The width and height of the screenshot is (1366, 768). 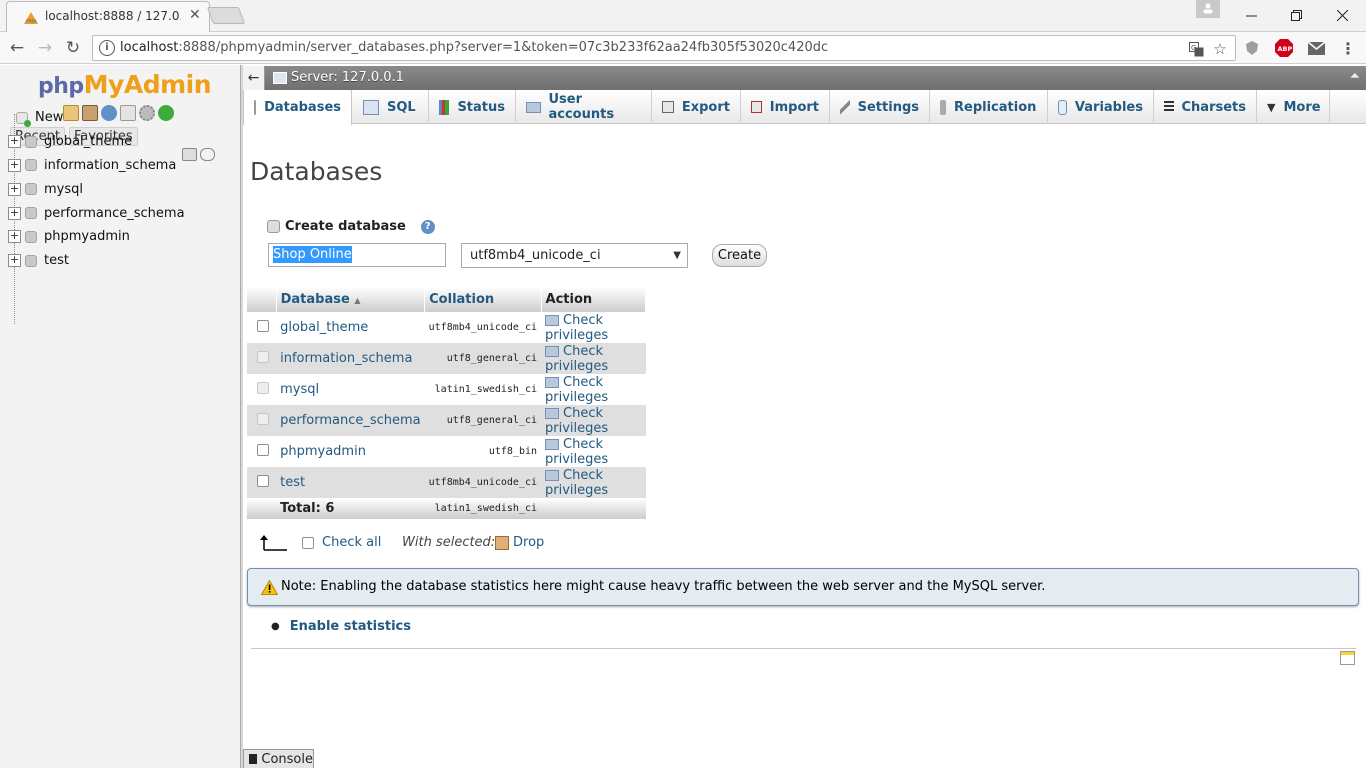 What do you see at coordinates (347, 77) in the screenshot?
I see `server-label: Server: 127.0.0.1` at bounding box center [347, 77].